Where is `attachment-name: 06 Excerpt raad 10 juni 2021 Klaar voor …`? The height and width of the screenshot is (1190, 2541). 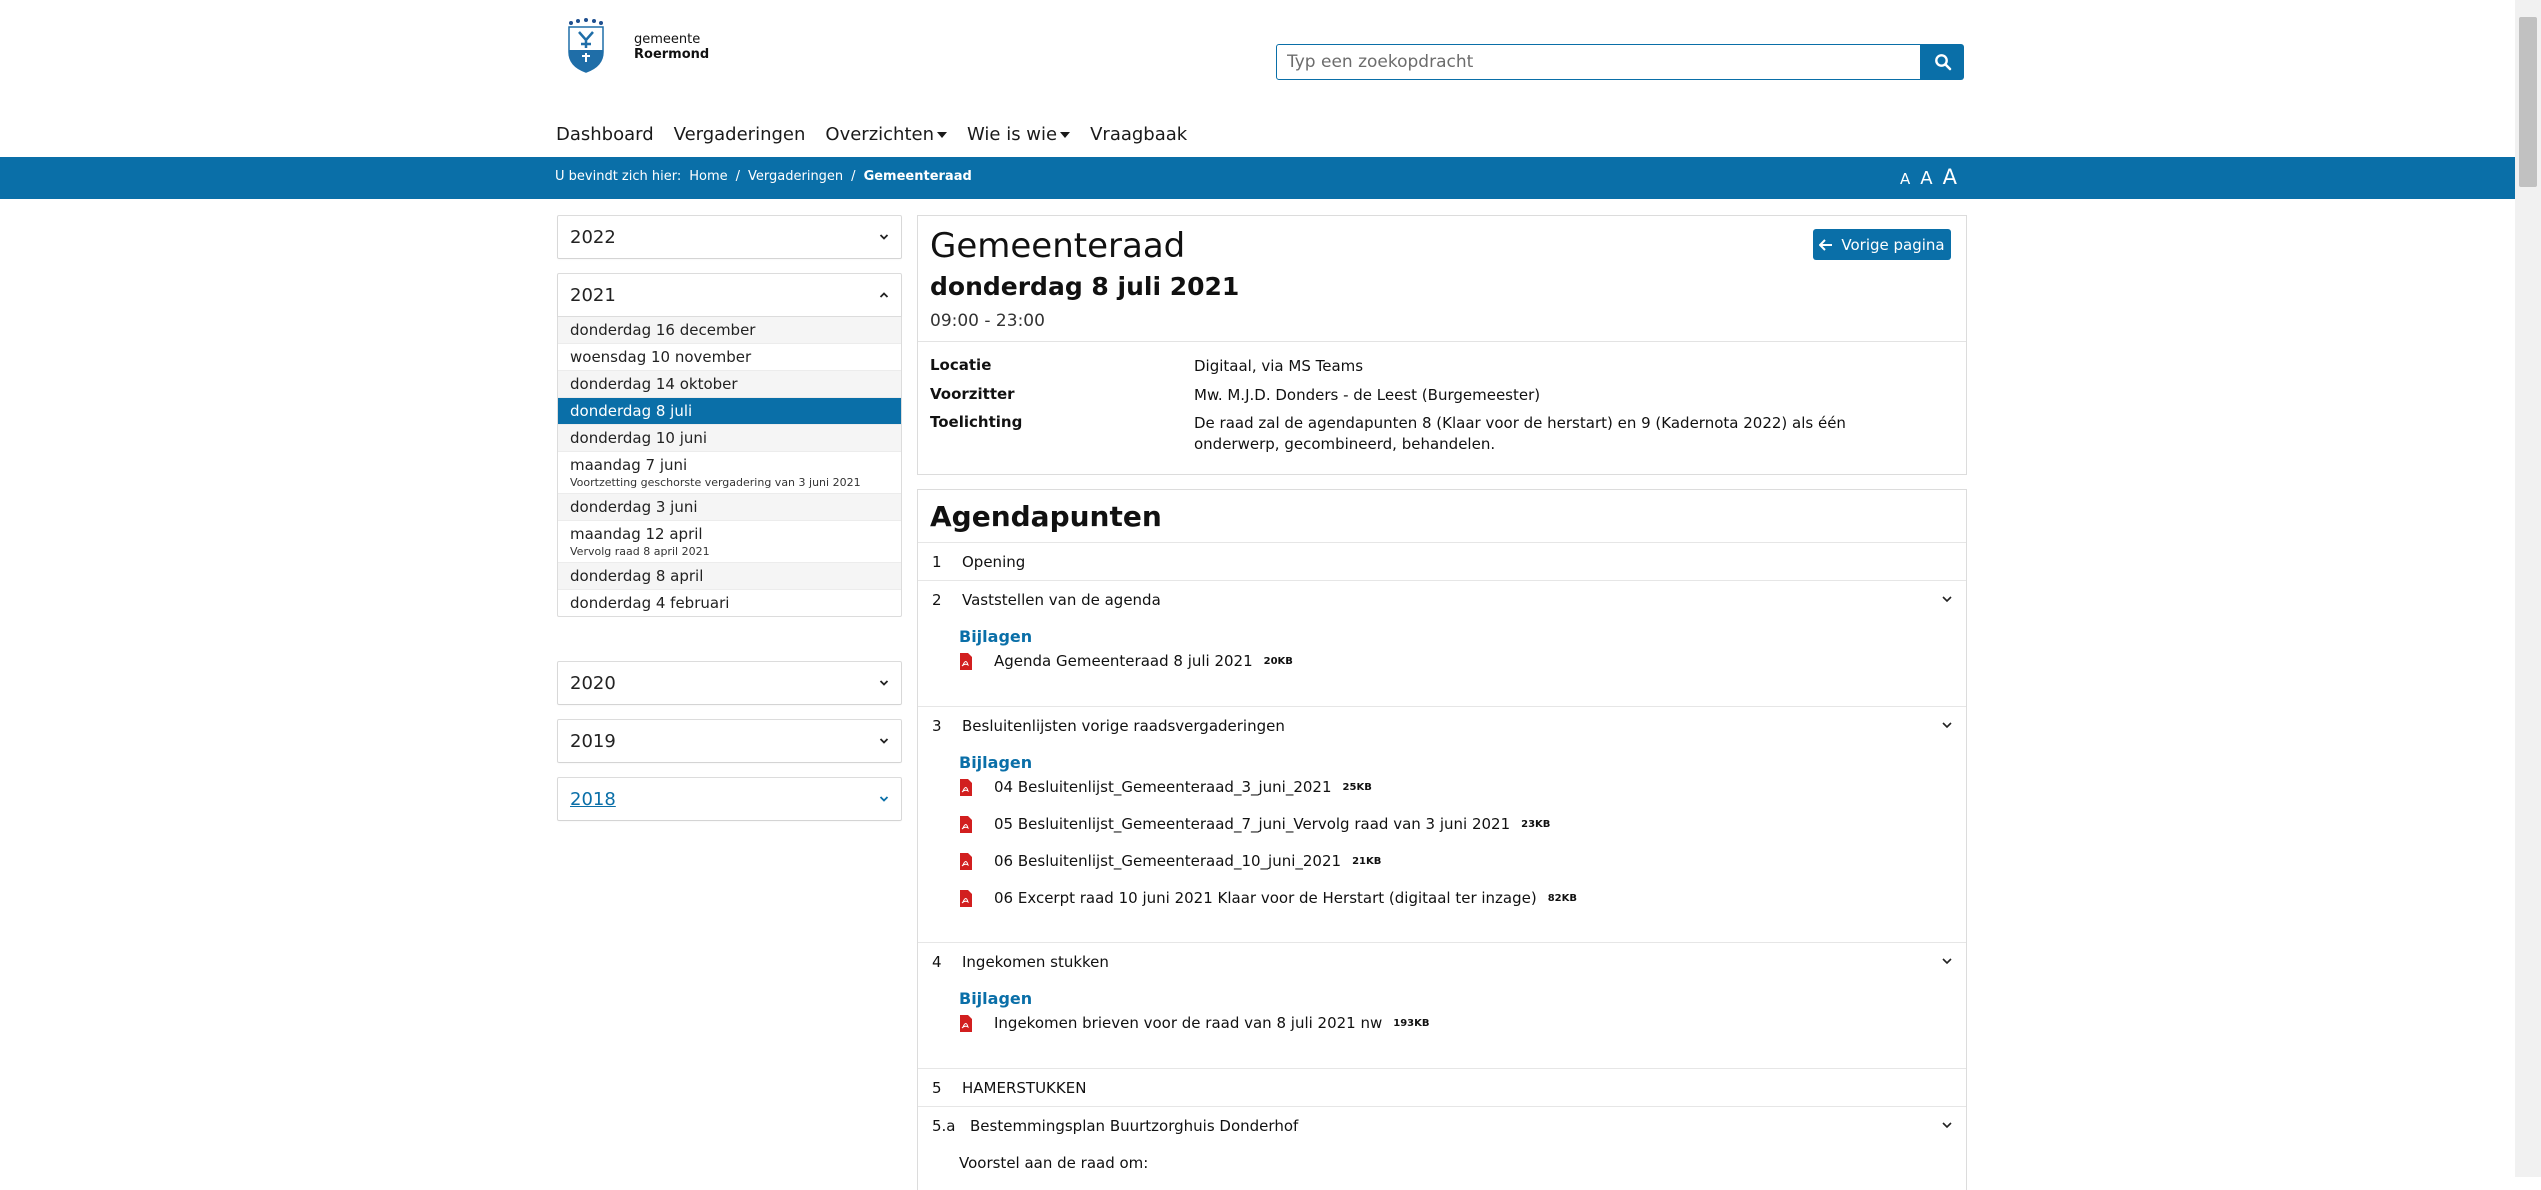
attachment-name: 06 Excerpt raad 10 juni 2021 Klaar voor … is located at coordinates (1265, 898).